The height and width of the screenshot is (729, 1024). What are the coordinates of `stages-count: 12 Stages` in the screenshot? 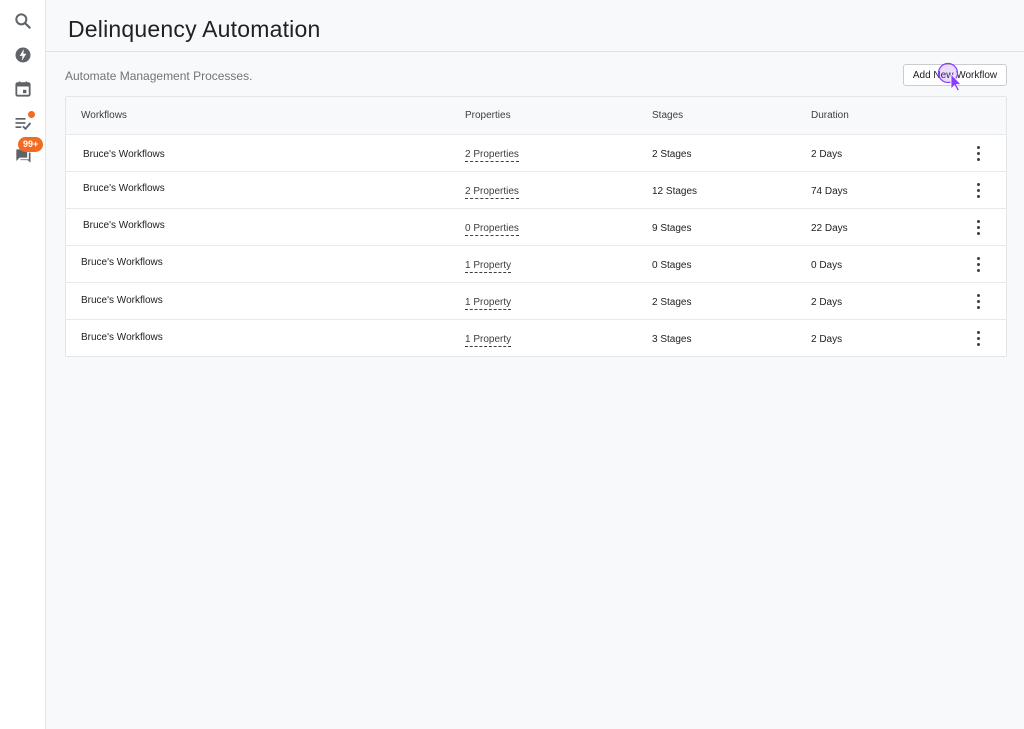 It's located at (675, 191).